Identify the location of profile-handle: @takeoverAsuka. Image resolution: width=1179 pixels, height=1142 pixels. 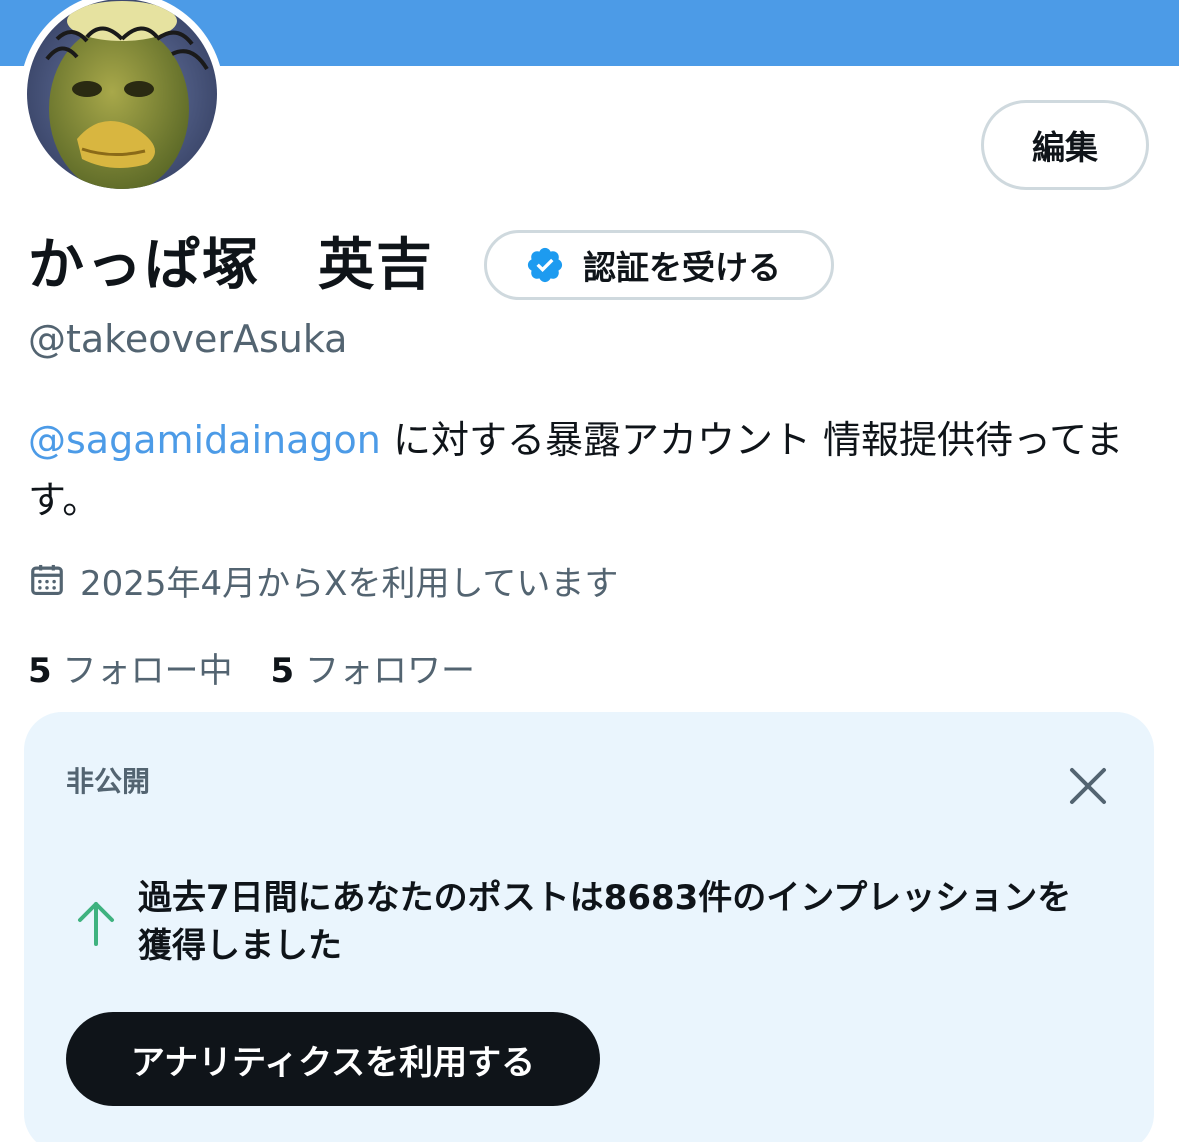
(188, 339).